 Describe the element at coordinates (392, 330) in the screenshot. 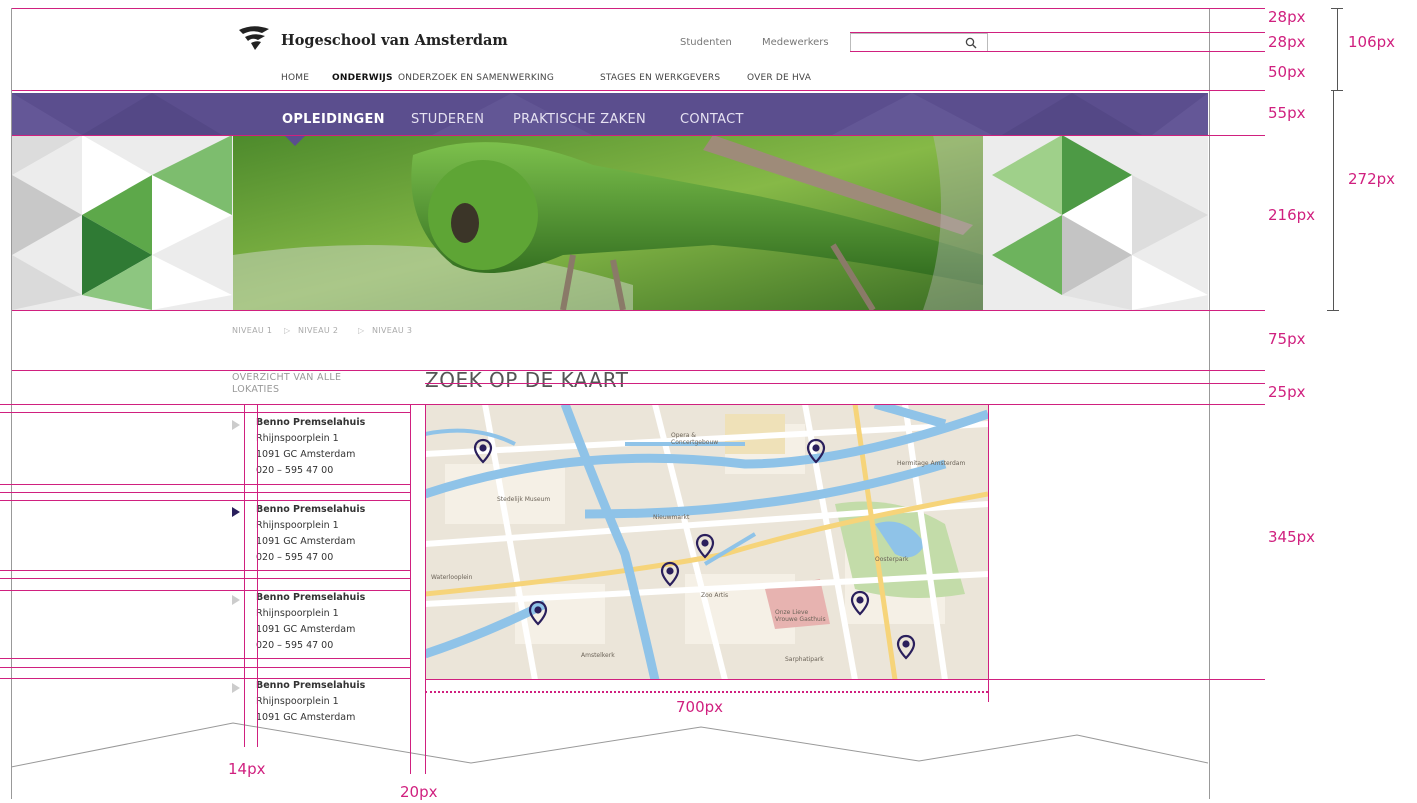

I see `breadcrumb-level-3: NIVEAU 3` at that location.